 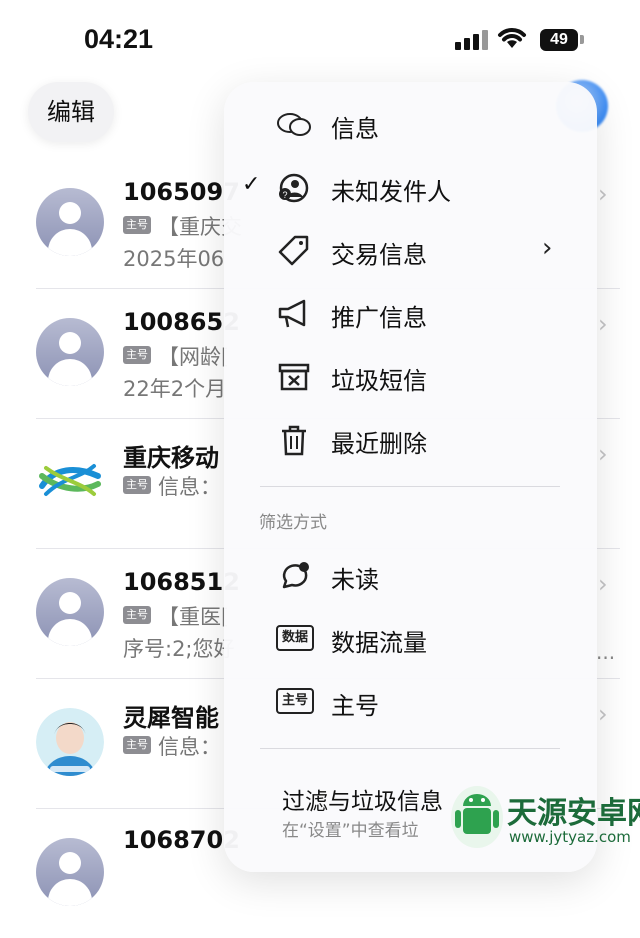 I want to click on junk-box-icon, so click(x=294, y=377).